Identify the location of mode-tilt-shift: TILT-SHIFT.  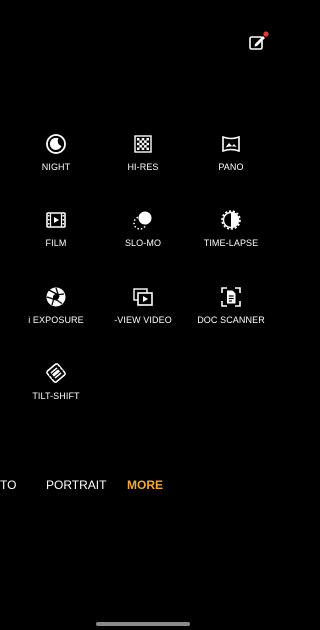
(56, 391).